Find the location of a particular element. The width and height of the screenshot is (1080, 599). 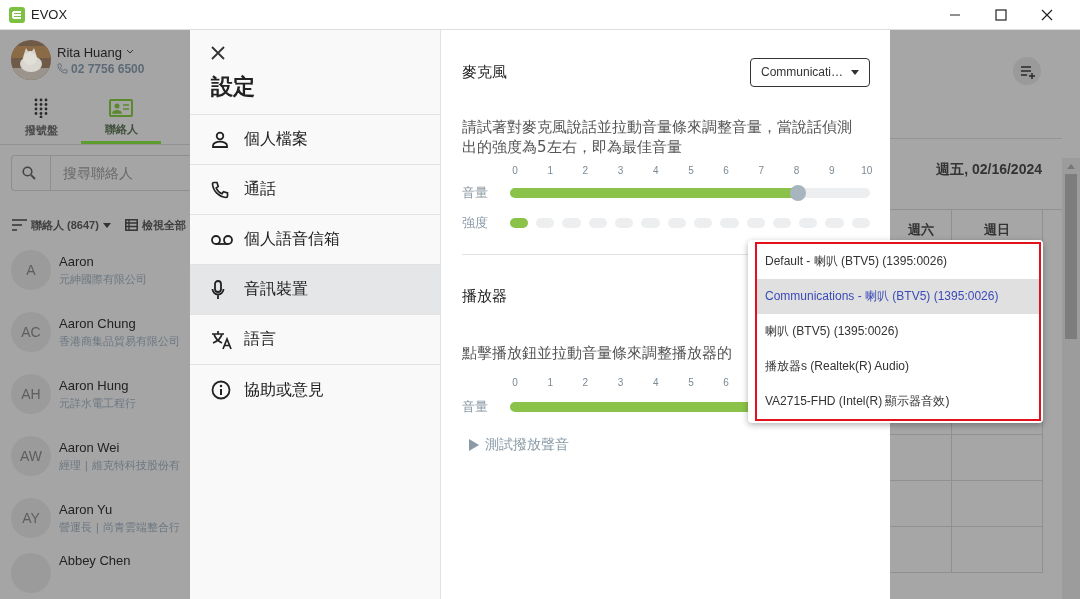

user-name: Rita Huang is located at coordinates (90, 52).